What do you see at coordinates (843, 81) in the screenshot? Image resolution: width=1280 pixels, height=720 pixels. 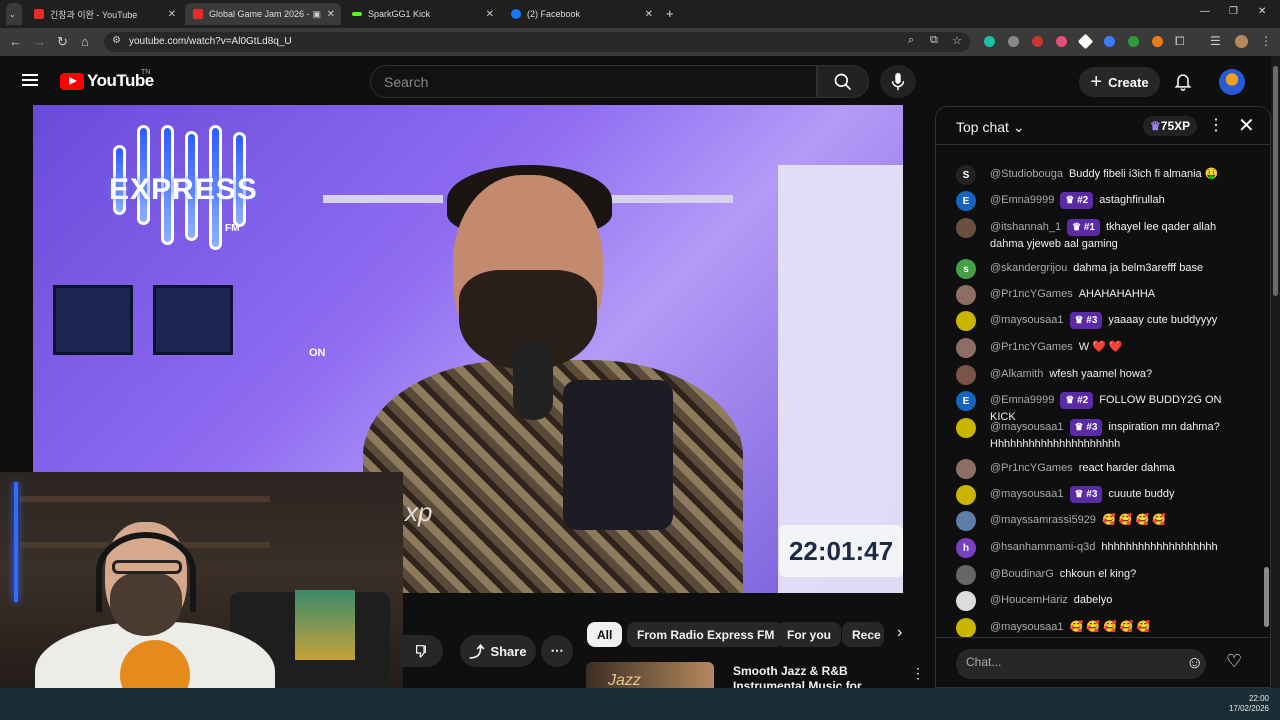 I see `search-button` at bounding box center [843, 81].